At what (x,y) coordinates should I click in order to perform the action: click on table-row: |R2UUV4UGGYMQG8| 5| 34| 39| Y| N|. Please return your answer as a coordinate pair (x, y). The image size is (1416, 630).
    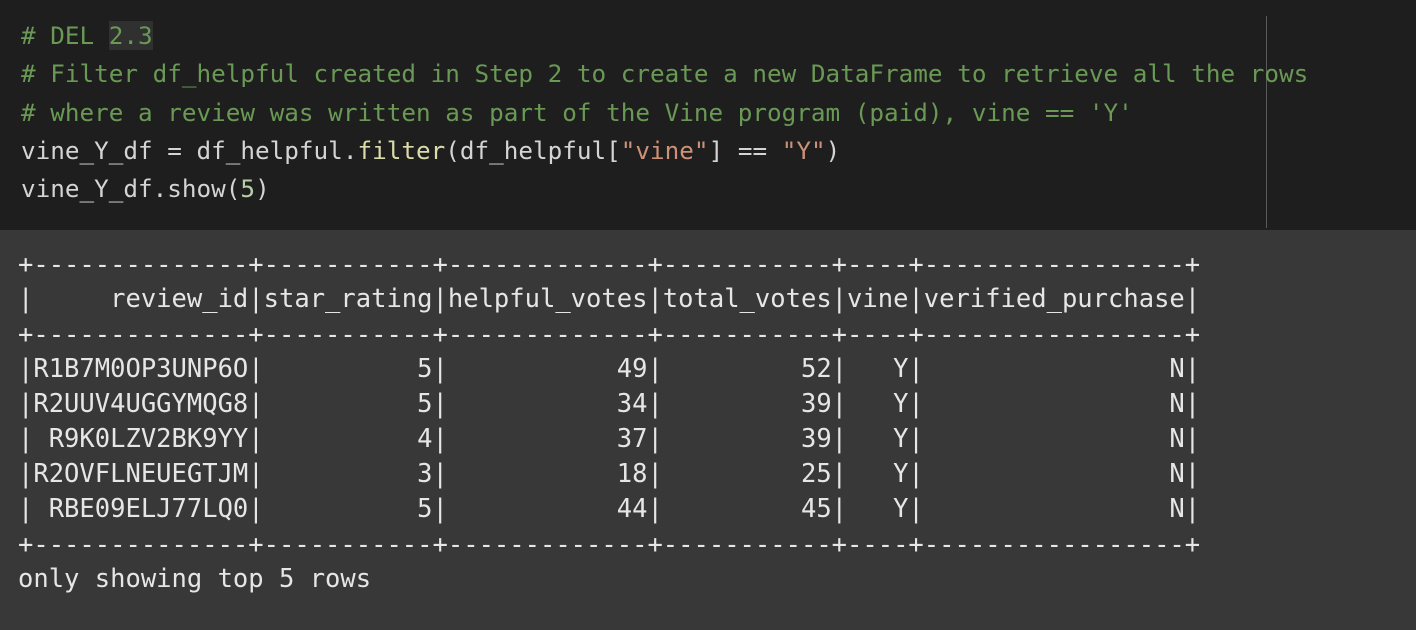
    Looking at the image, I should click on (609, 404).